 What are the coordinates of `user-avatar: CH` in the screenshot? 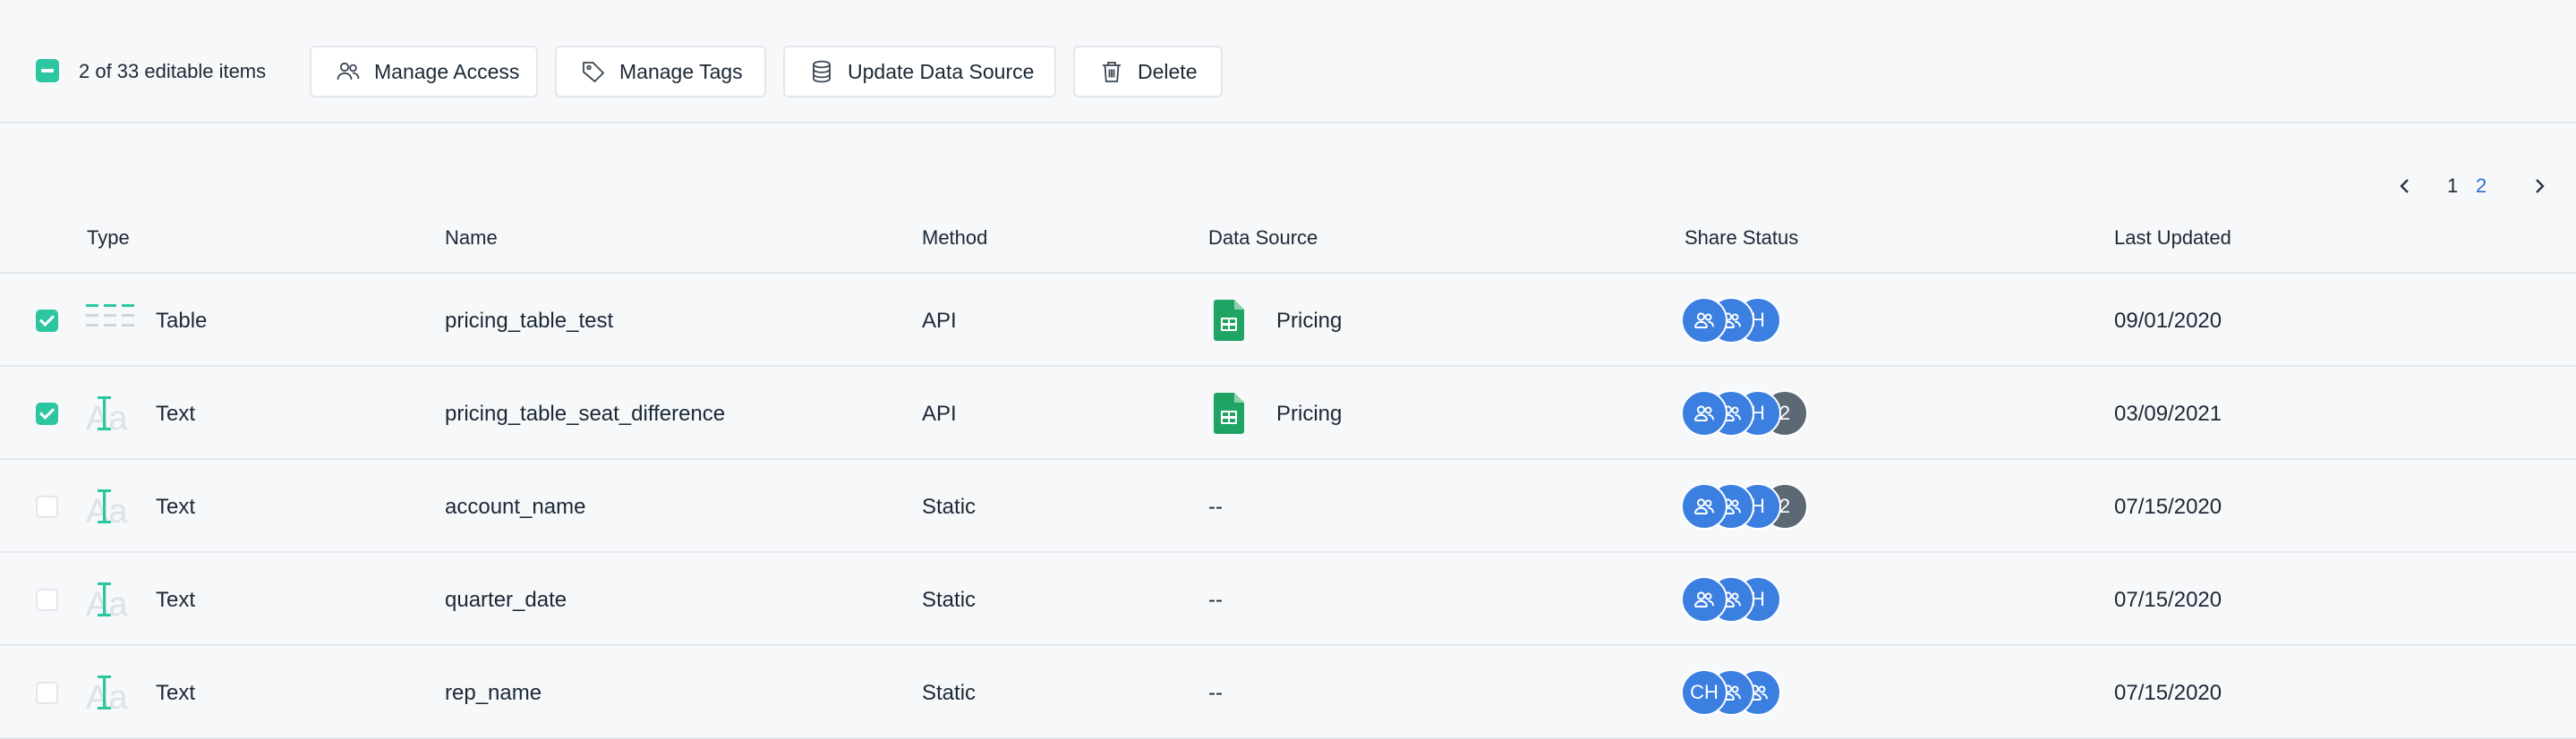 It's located at (1704, 692).